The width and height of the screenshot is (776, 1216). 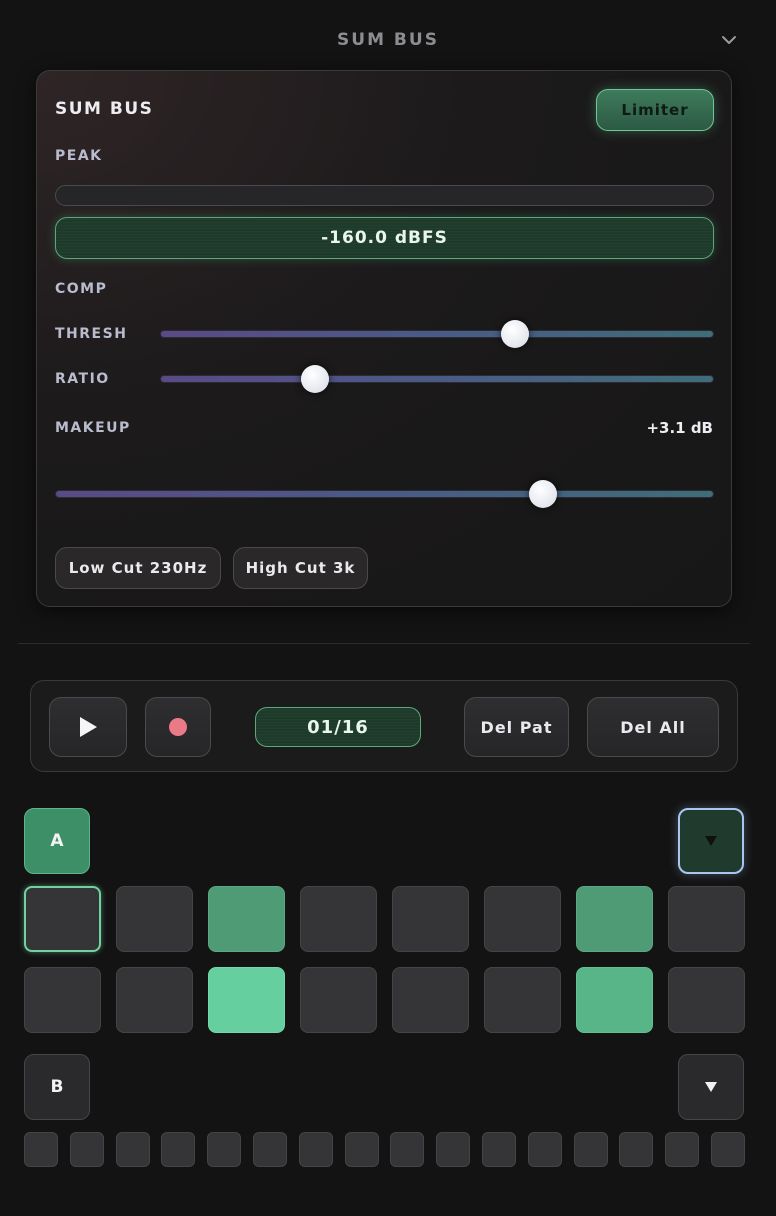 I want to click on high-cut-button: High Cut 3k, so click(x=300, y=568).